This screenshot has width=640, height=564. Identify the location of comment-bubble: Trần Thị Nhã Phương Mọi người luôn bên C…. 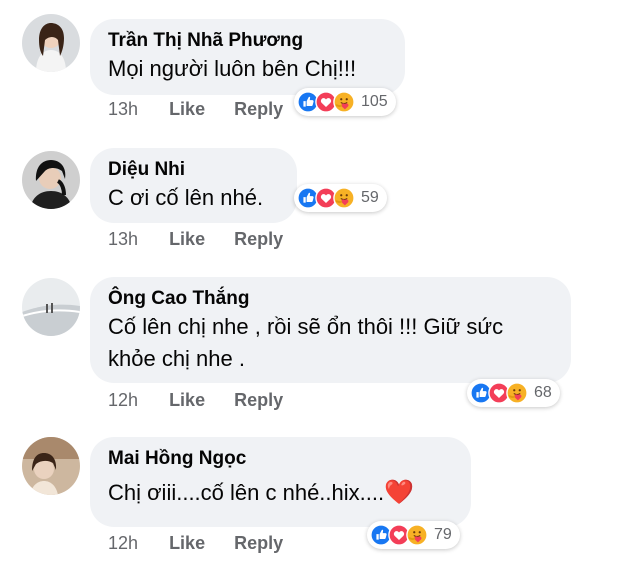
(247, 57).